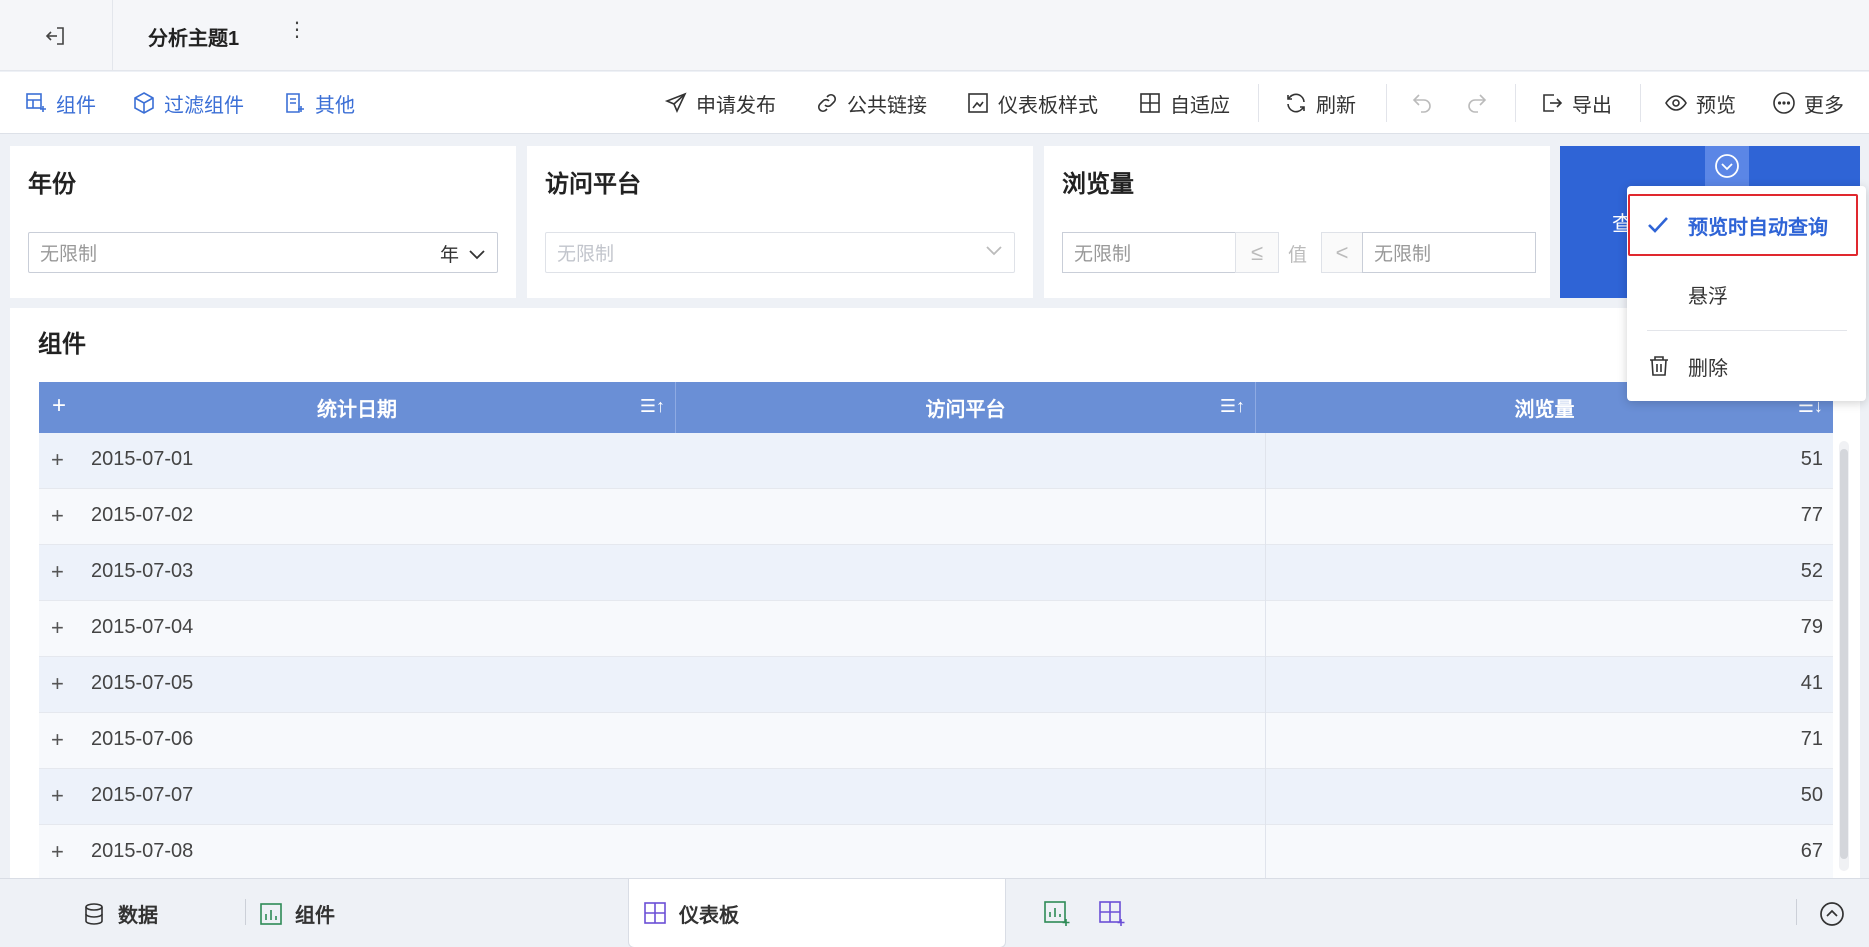 The image size is (1869, 947). I want to click on views-max-input: 无限制, so click(1449, 252).